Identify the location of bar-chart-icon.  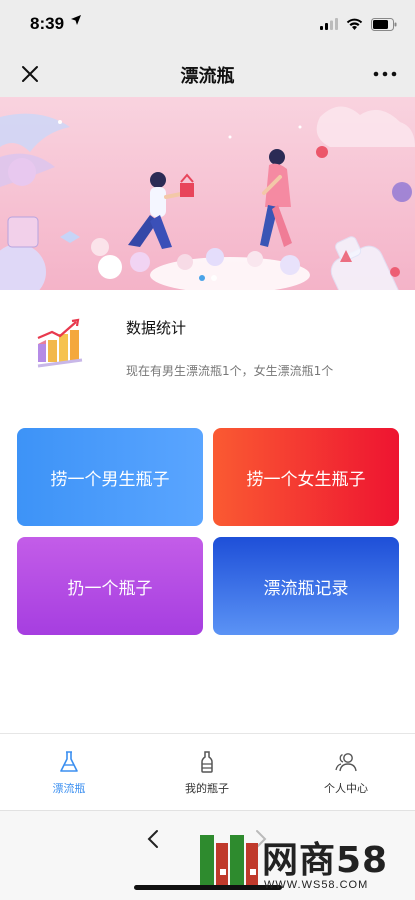
(59, 344).